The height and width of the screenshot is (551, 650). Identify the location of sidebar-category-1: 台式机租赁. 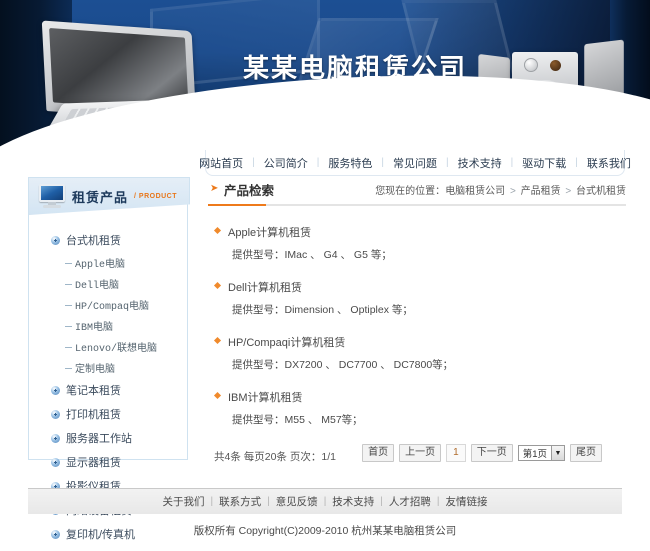
(108, 240).